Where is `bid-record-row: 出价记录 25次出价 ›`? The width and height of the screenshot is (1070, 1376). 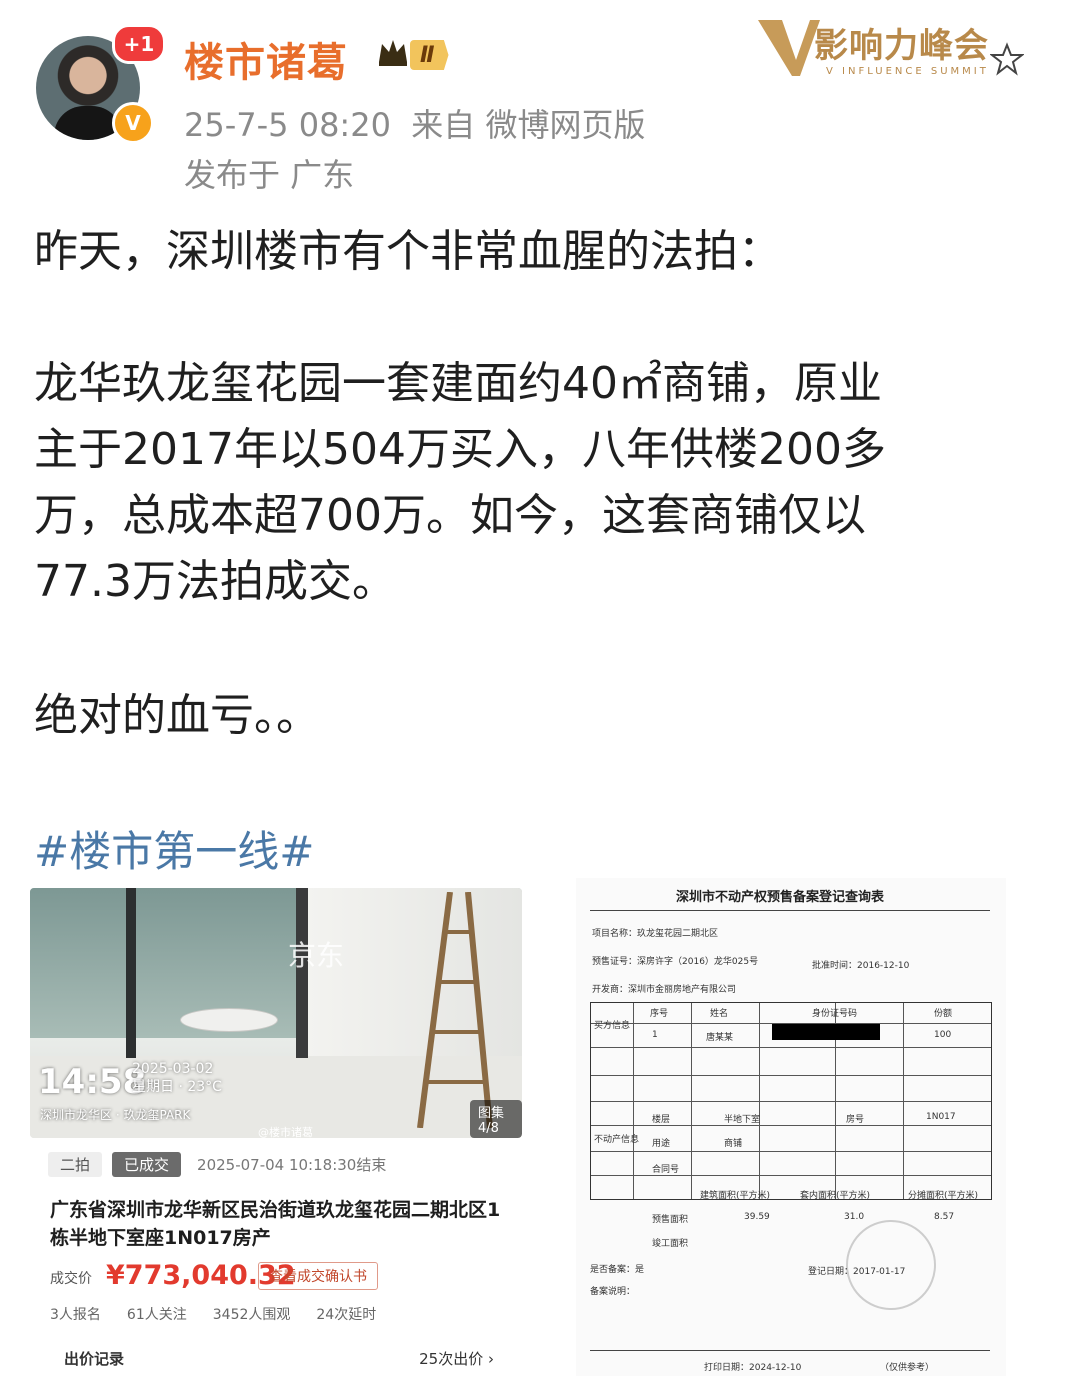 bid-record-row: 出价记录 25次出价 › is located at coordinates (279, 1358).